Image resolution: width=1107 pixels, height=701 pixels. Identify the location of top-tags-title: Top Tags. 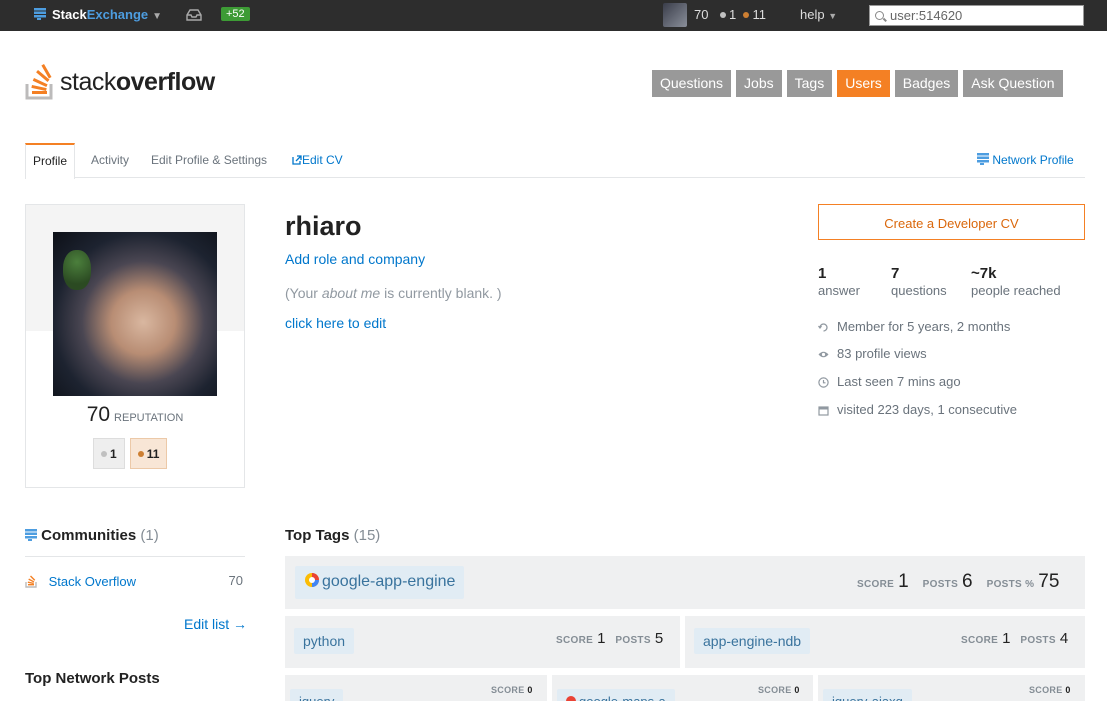
(317, 535).